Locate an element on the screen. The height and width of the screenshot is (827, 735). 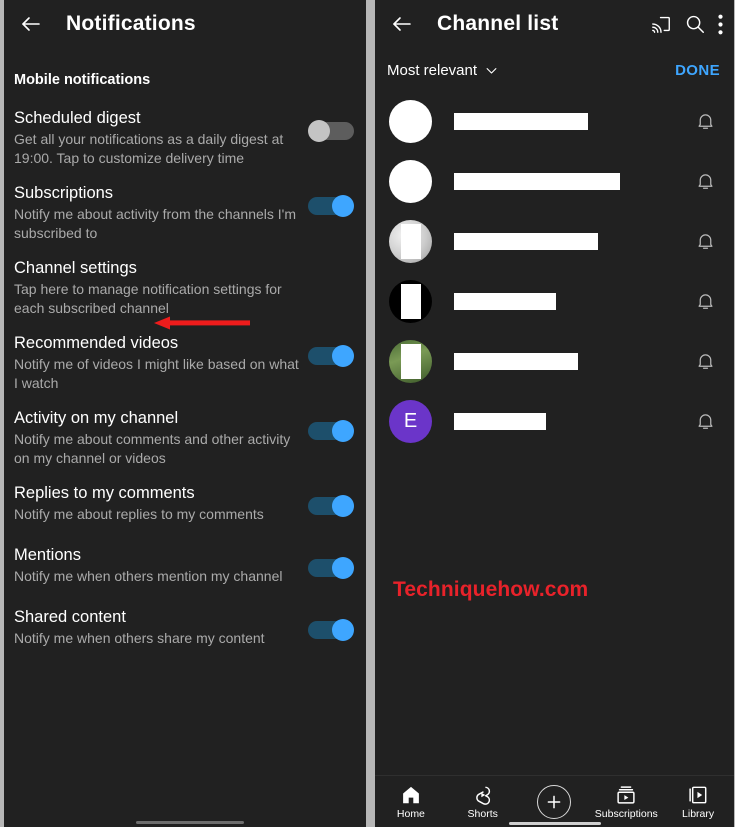
chevron-down-icon is located at coordinates (491, 70).